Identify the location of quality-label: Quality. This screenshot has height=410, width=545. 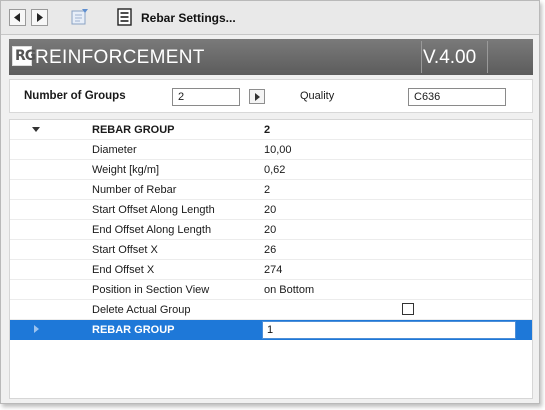
(317, 96).